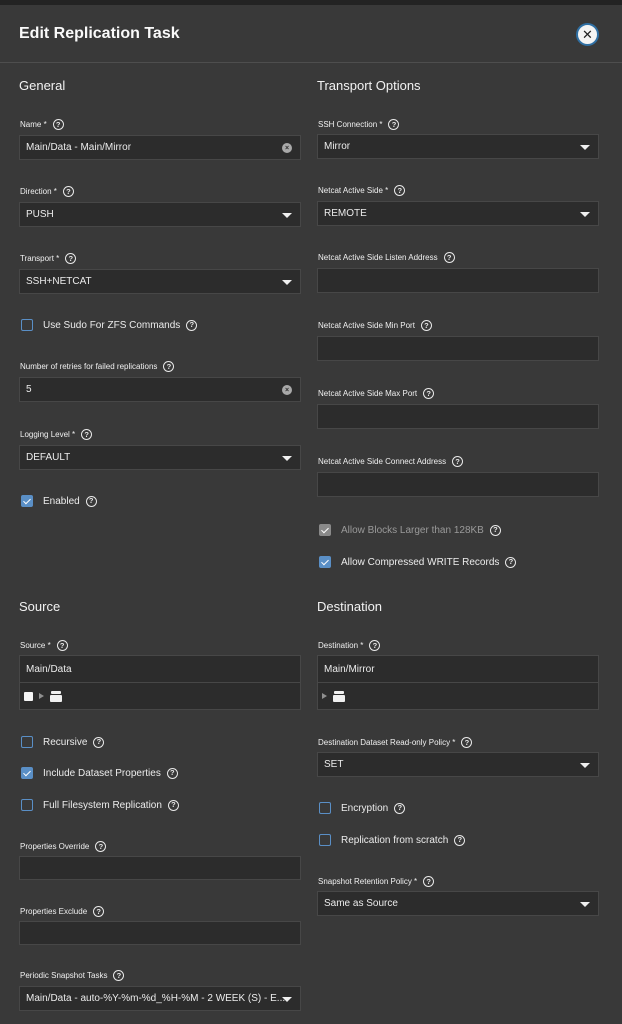 Image resolution: width=622 pixels, height=1024 pixels. What do you see at coordinates (458, 146) in the screenshot?
I see `ssh-connection-select: Mirror` at bounding box center [458, 146].